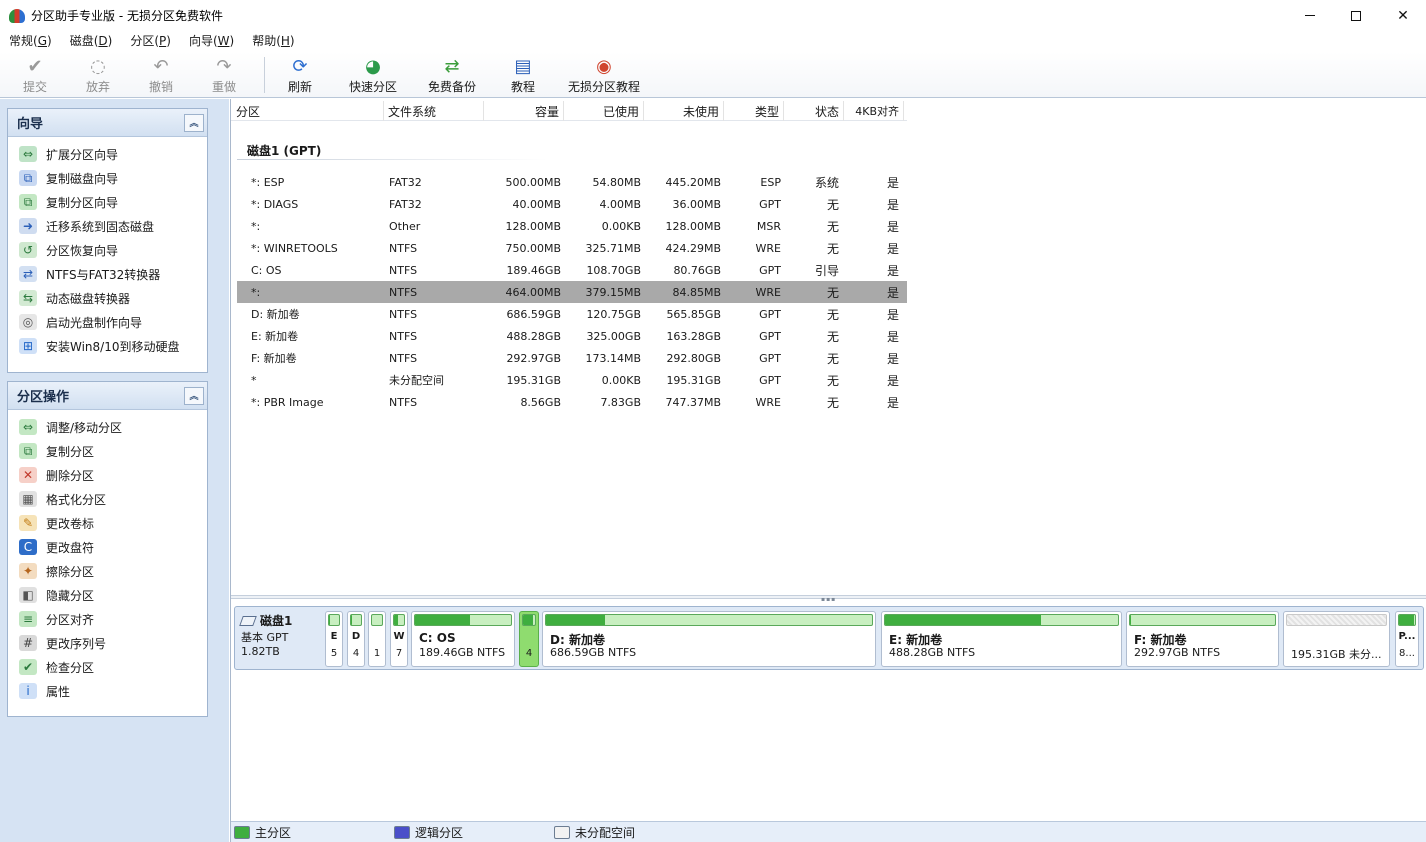  What do you see at coordinates (572, 226) in the screenshot?
I see `table-row: *: Other 128.00MB 0.00KB 128.00MB MSR 无 是` at bounding box center [572, 226].